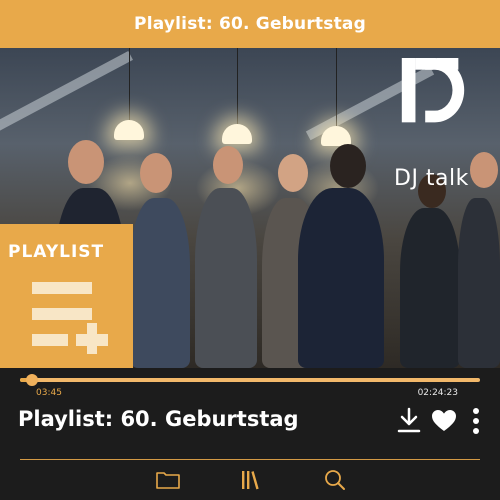  Describe the element at coordinates (56, 252) in the screenshot. I see `card-title: PLAYLIST` at that location.